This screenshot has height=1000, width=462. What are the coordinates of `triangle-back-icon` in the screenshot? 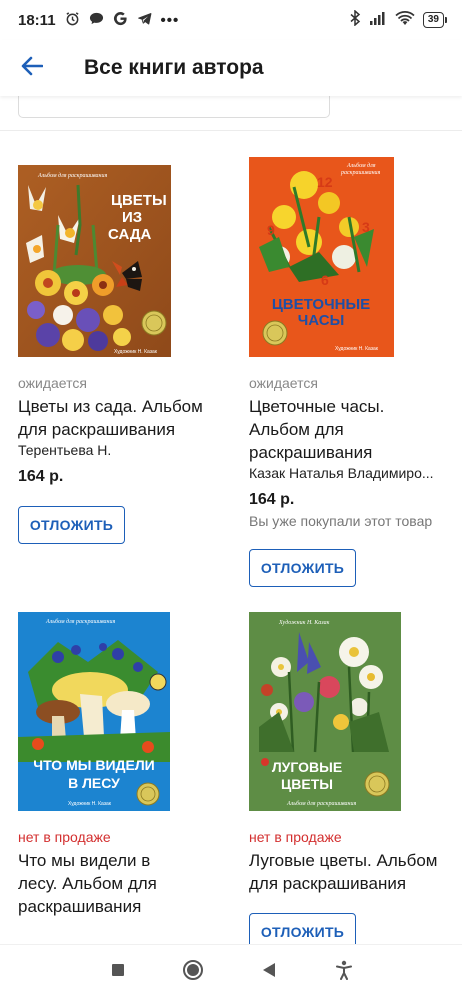 It's located at (269, 972).